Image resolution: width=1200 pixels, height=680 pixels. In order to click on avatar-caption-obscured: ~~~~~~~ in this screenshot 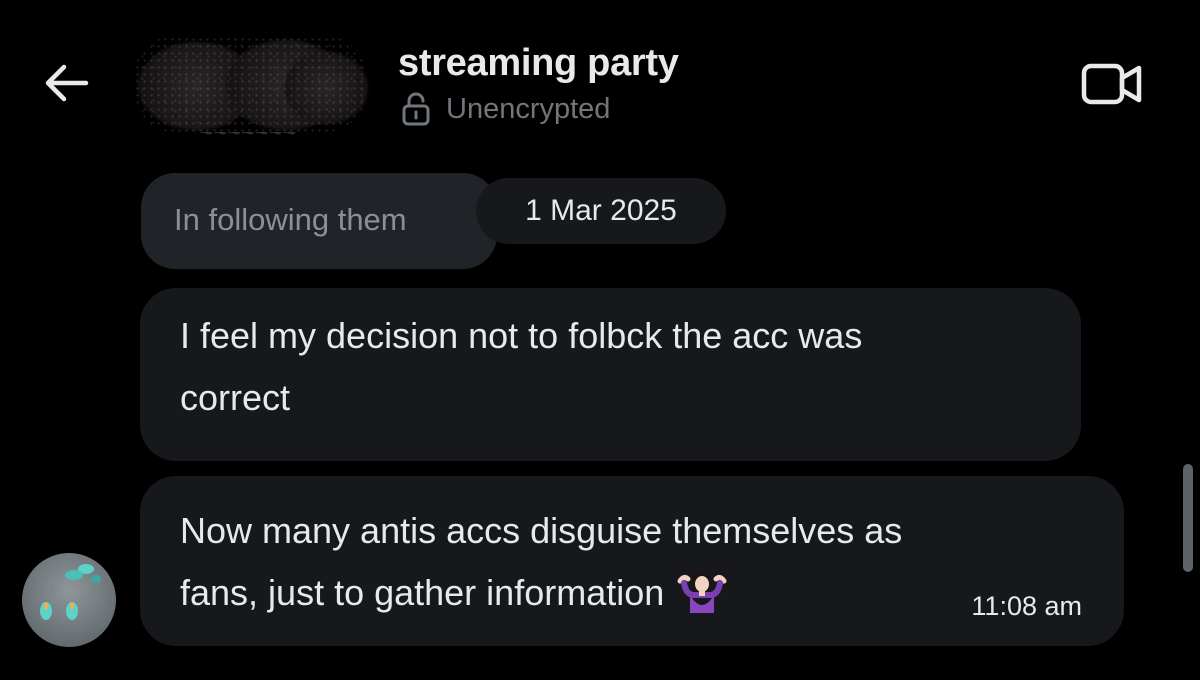, I will do `click(248, 138)`.